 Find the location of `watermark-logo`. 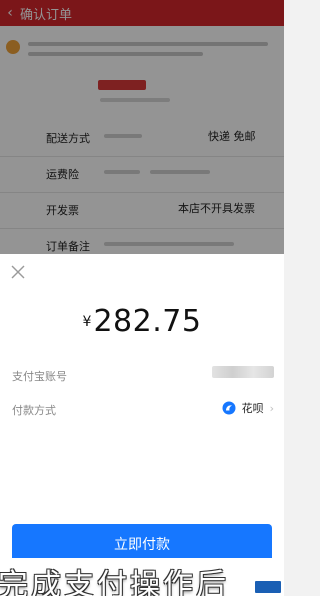

watermark-logo is located at coordinates (268, 587).